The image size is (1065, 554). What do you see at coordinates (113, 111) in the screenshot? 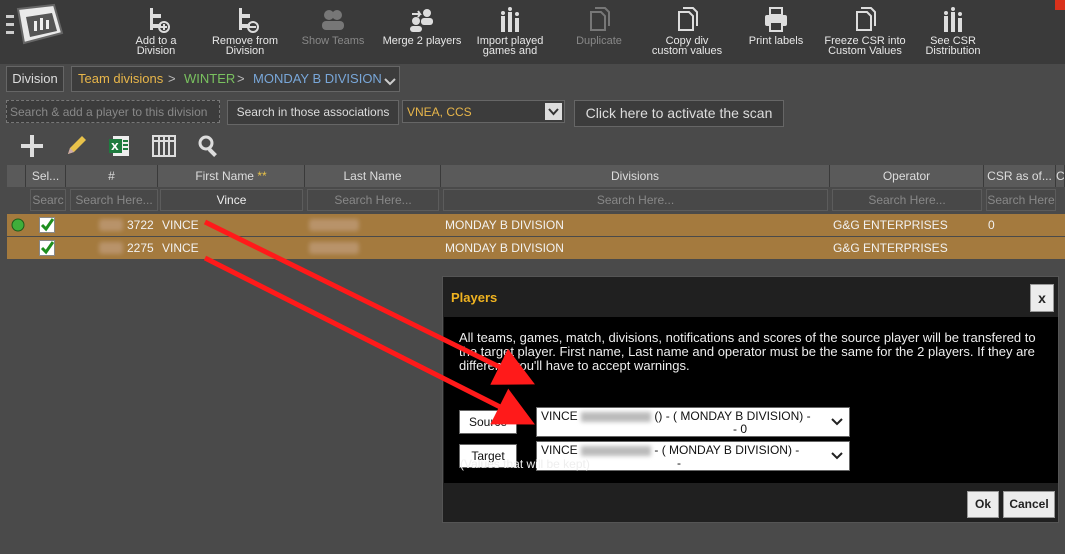
I see `add-player-search-input: Search & add a player to this division` at bounding box center [113, 111].